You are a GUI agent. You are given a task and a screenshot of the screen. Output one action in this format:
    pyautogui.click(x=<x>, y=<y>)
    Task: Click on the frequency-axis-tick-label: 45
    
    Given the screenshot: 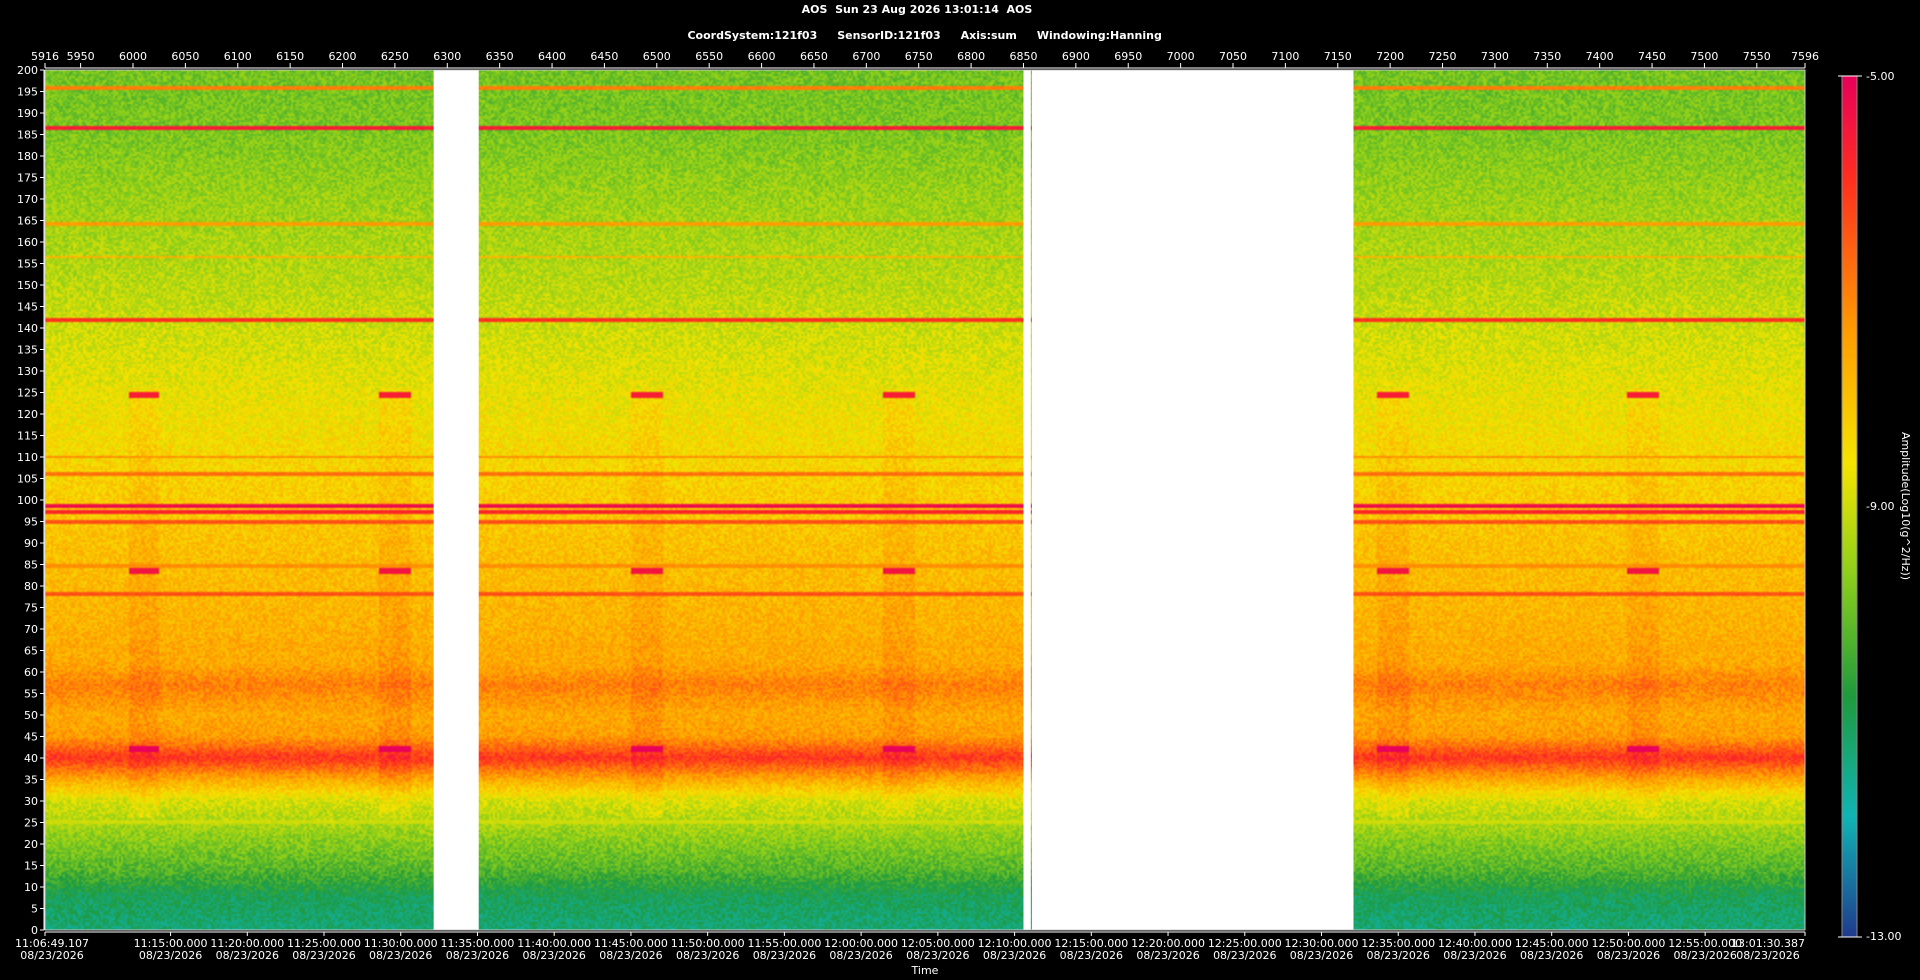 What is the action you would take?
    pyautogui.click(x=31, y=737)
    